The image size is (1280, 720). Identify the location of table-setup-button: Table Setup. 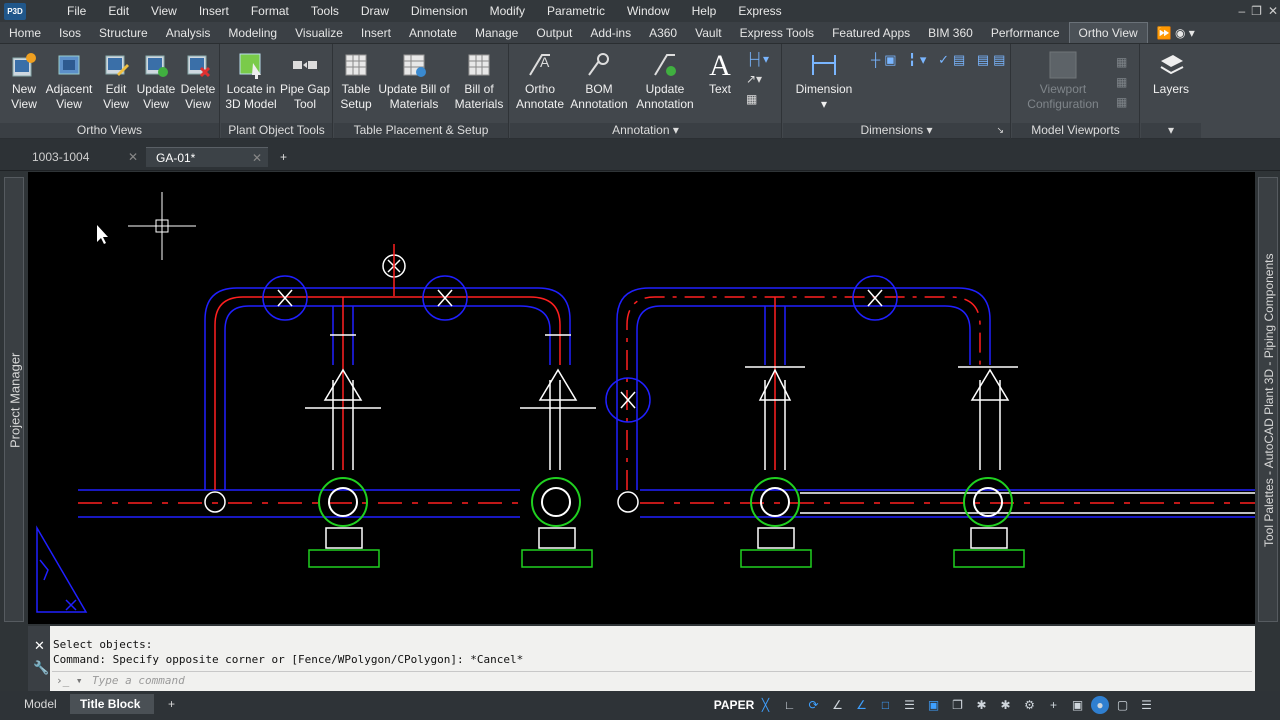
(356, 81).